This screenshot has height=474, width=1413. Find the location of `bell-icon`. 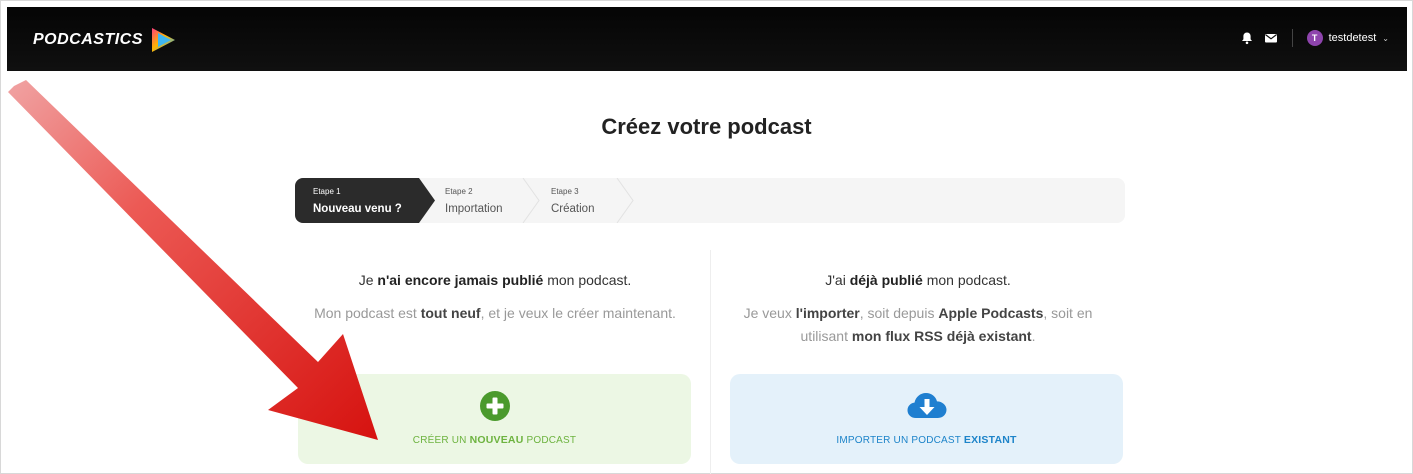

bell-icon is located at coordinates (1247, 38).